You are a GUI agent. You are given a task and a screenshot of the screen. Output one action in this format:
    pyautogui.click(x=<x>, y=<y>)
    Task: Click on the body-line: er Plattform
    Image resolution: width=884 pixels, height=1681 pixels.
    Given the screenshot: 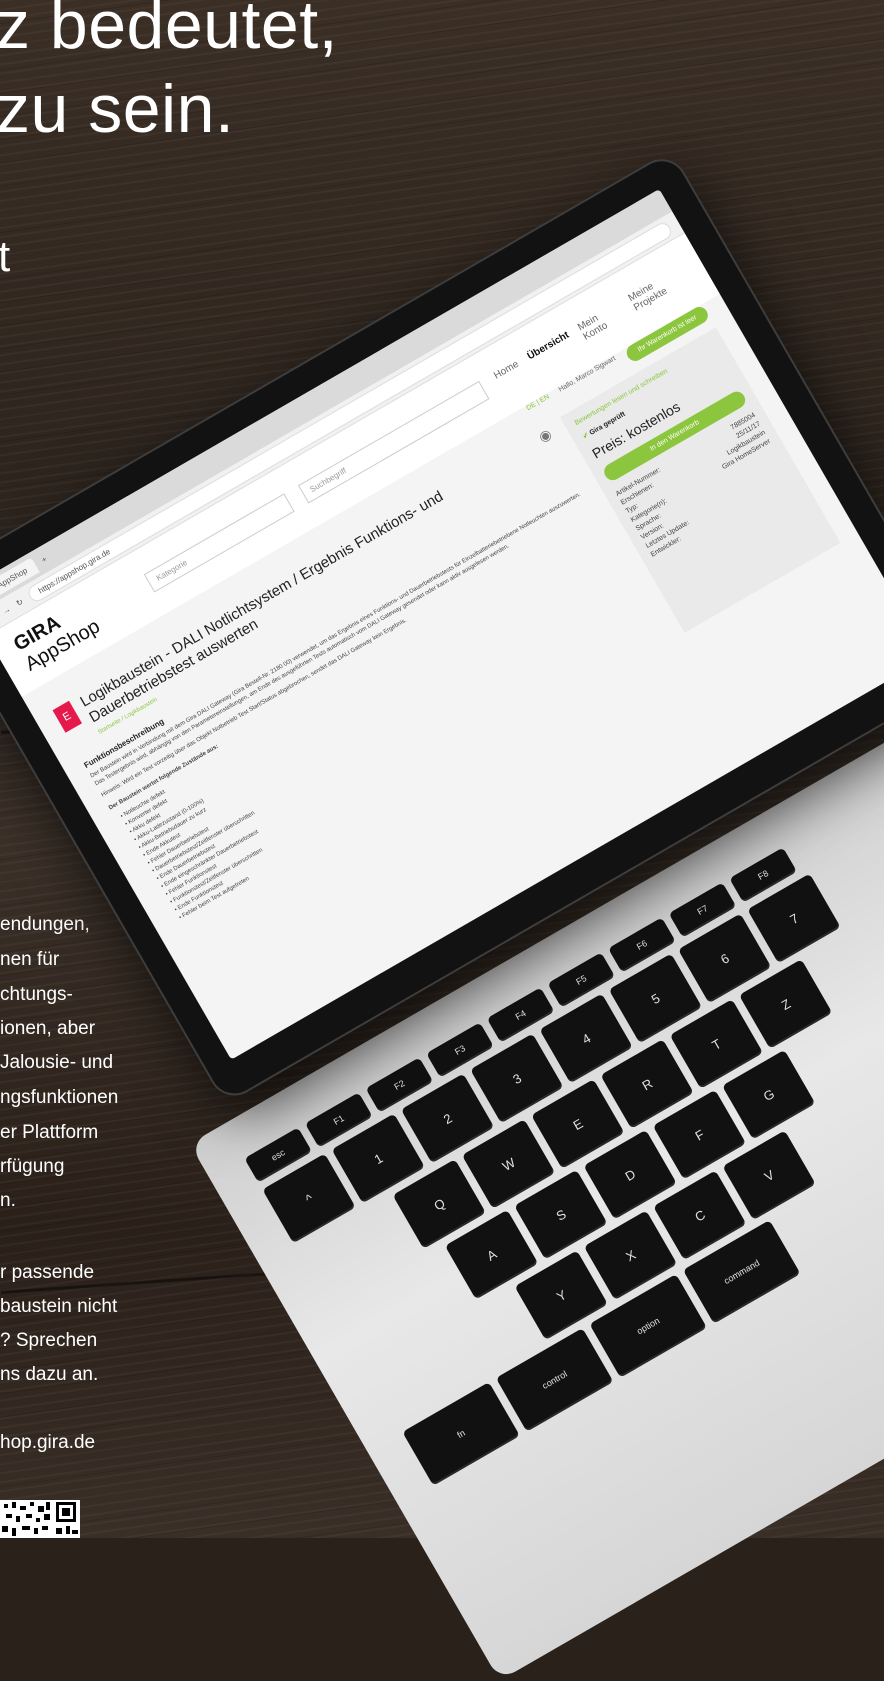 What is the action you would take?
    pyautogui.click(x=49, y=1132)
    